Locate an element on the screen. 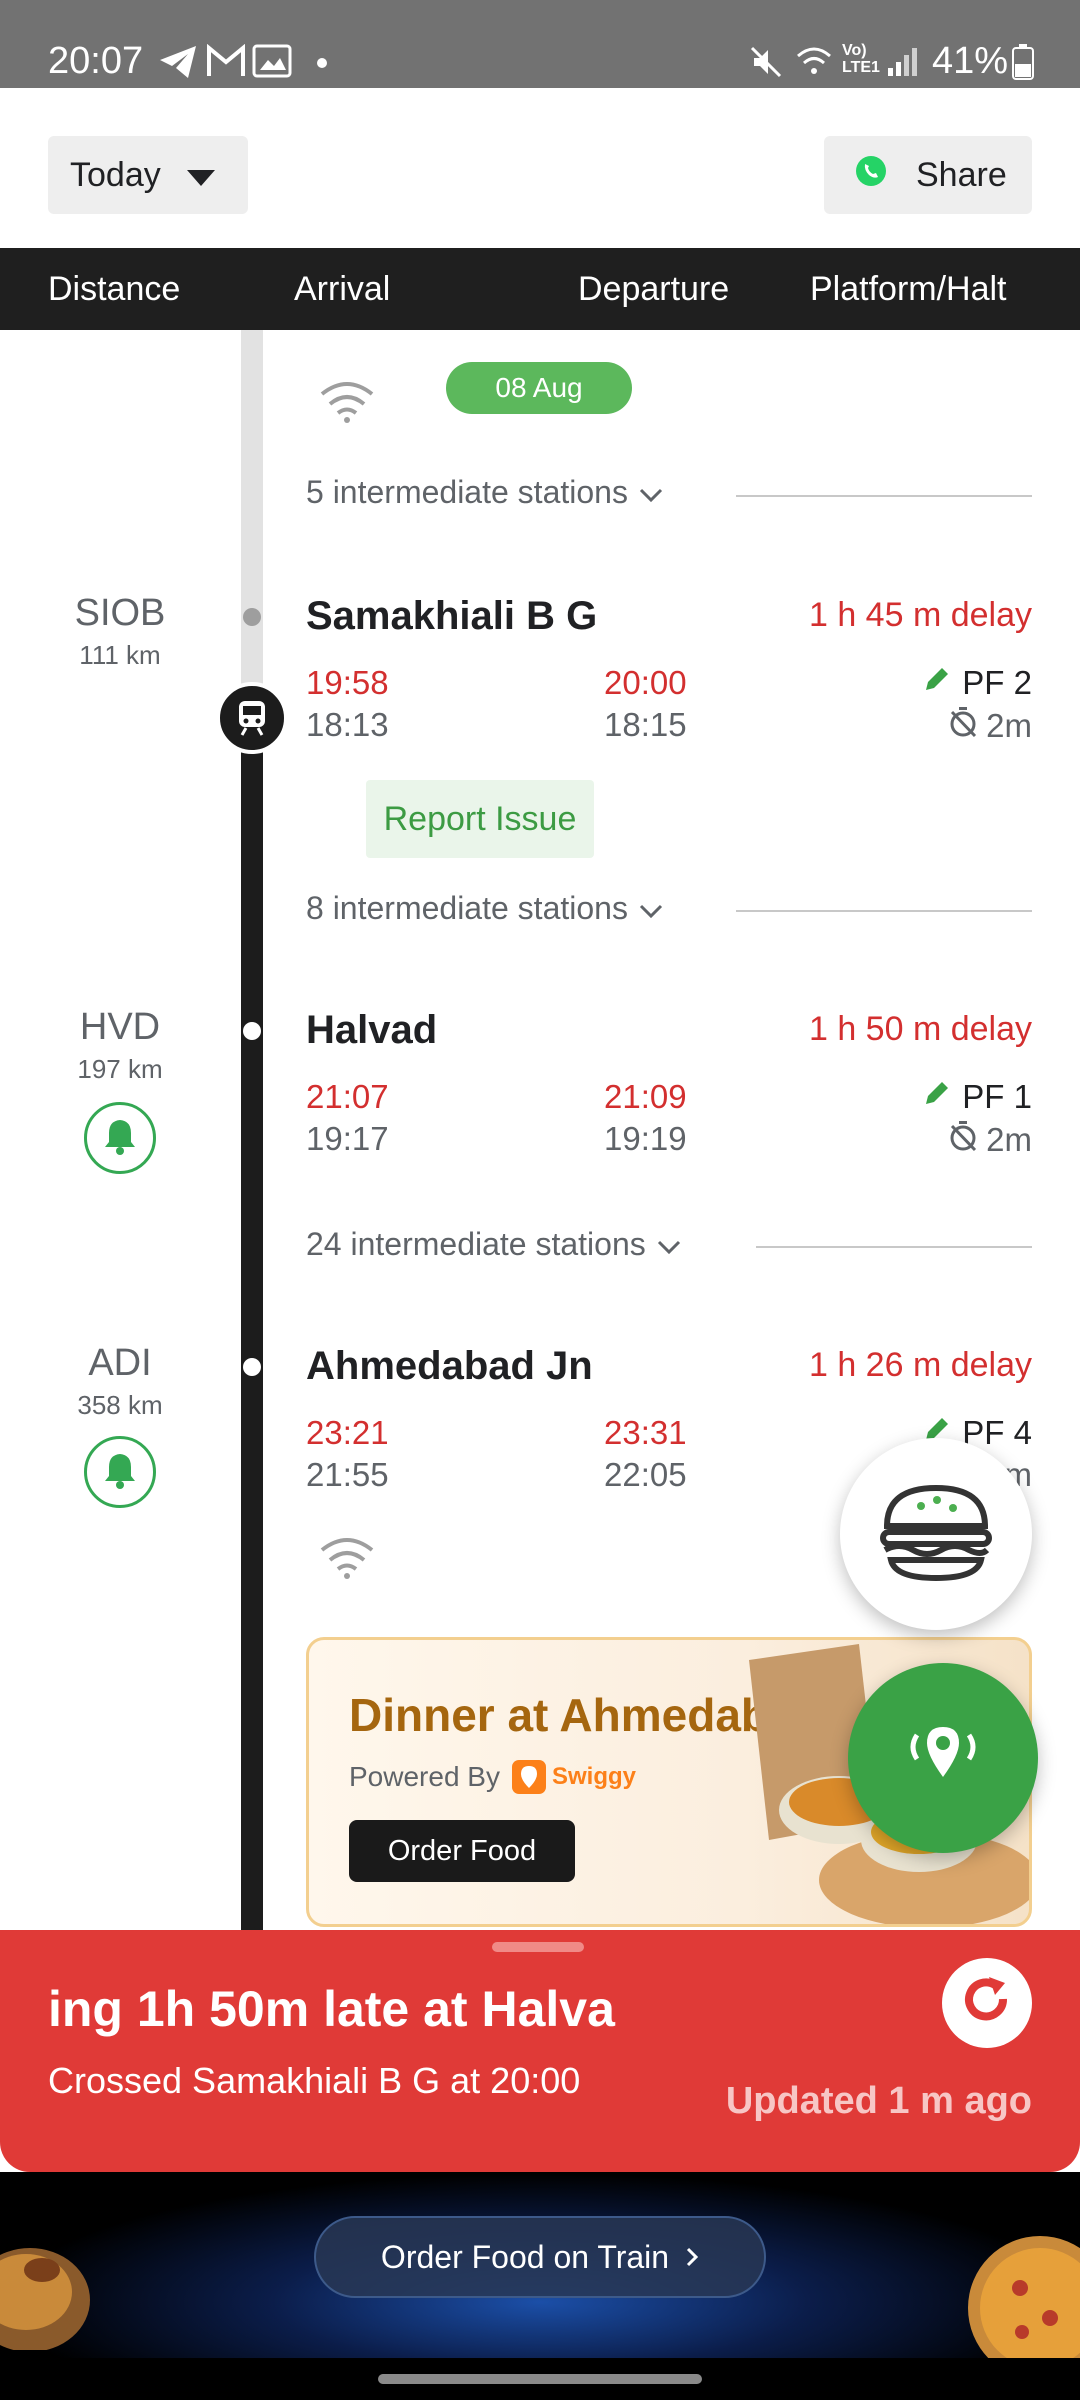  header-distance: Distance is located at coordinates (114, 289).